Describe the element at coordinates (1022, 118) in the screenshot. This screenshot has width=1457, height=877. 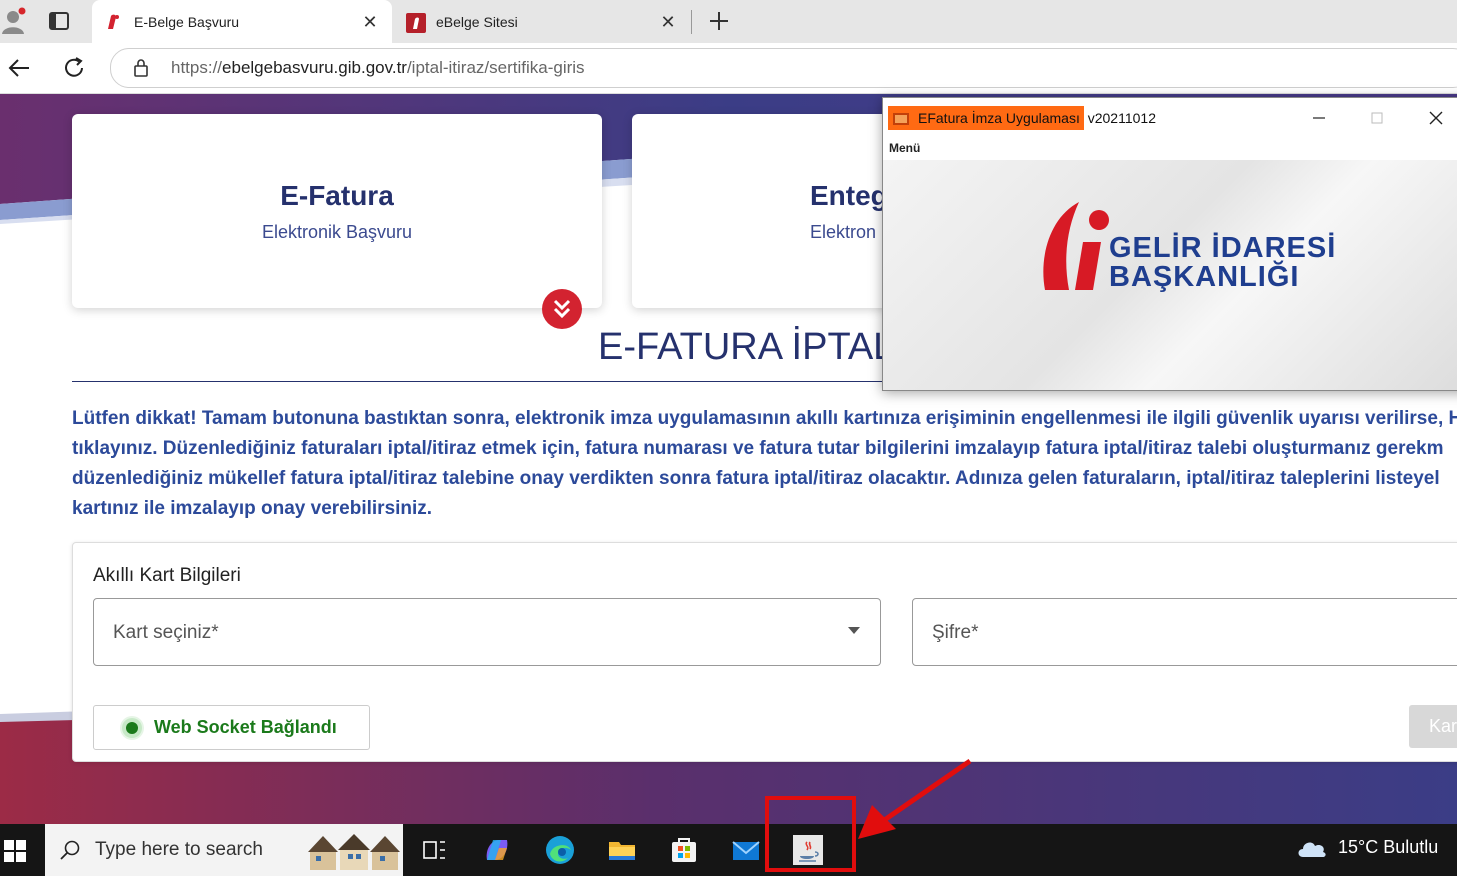
I see `window-title: EFatura İmza Uygulaması v20211012` at that location.